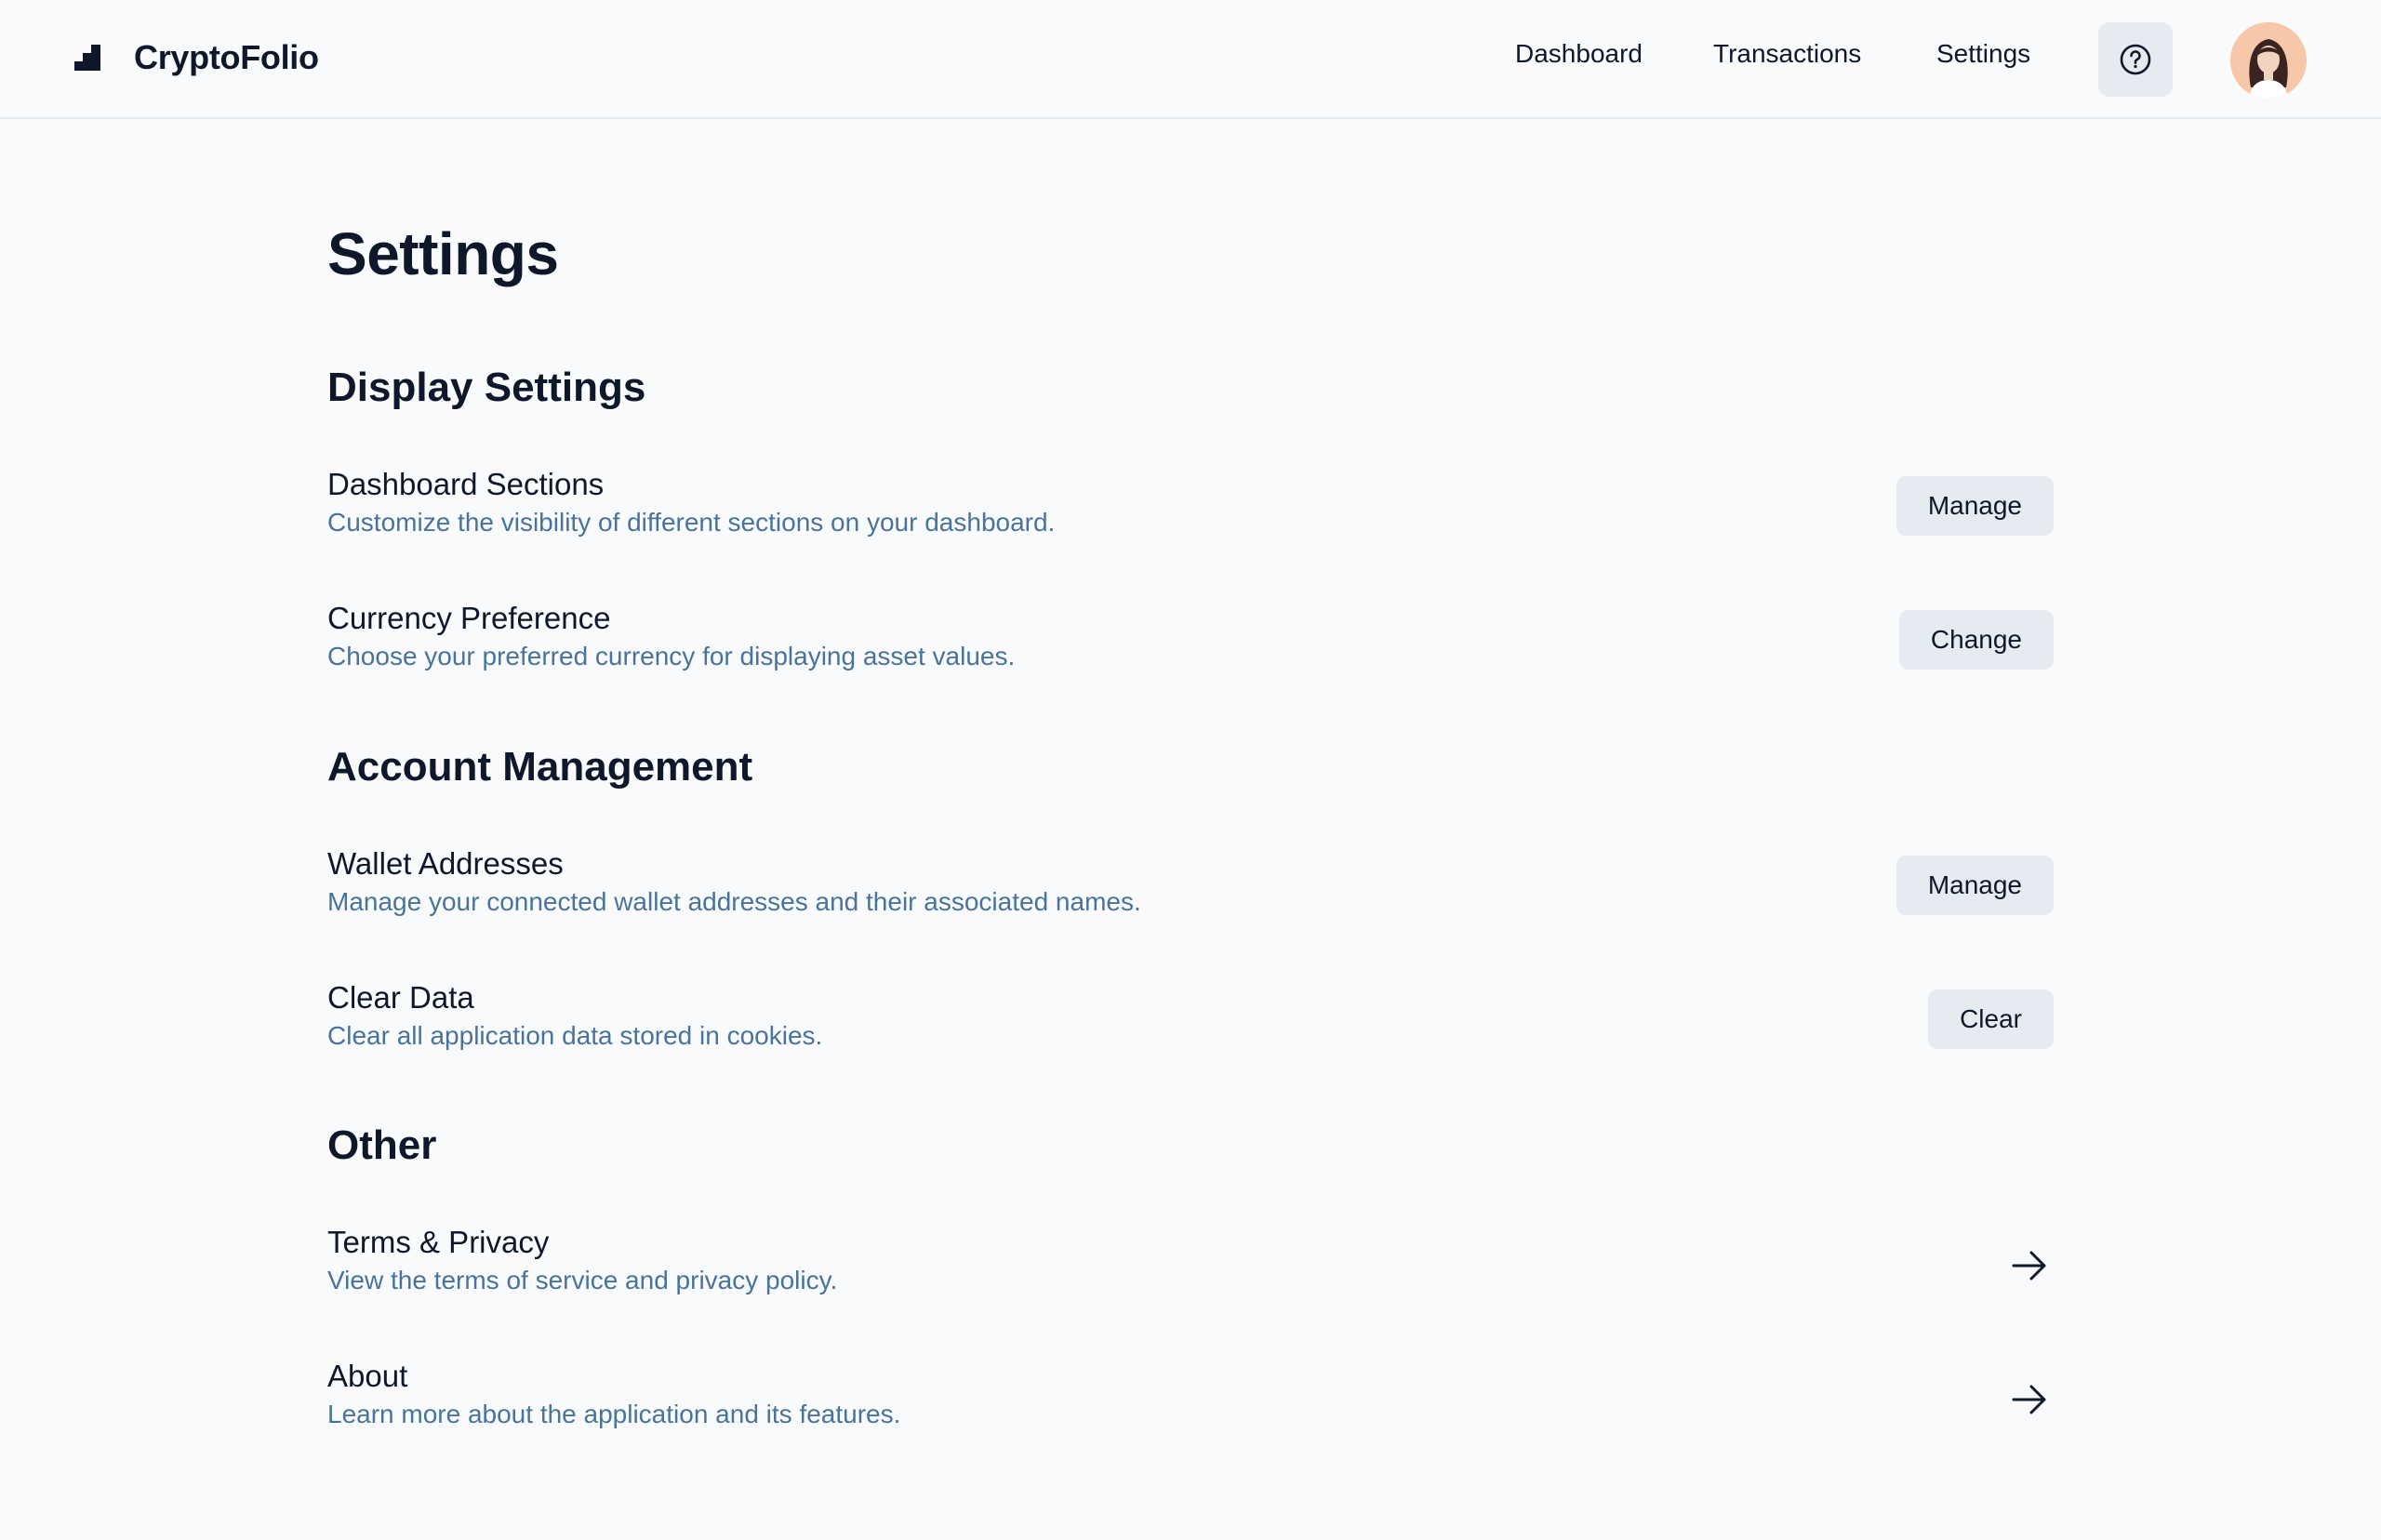  Describe the element at coordinates (469, 618) in the screenshot. I see `setting-title: Currency Preference` at that location.